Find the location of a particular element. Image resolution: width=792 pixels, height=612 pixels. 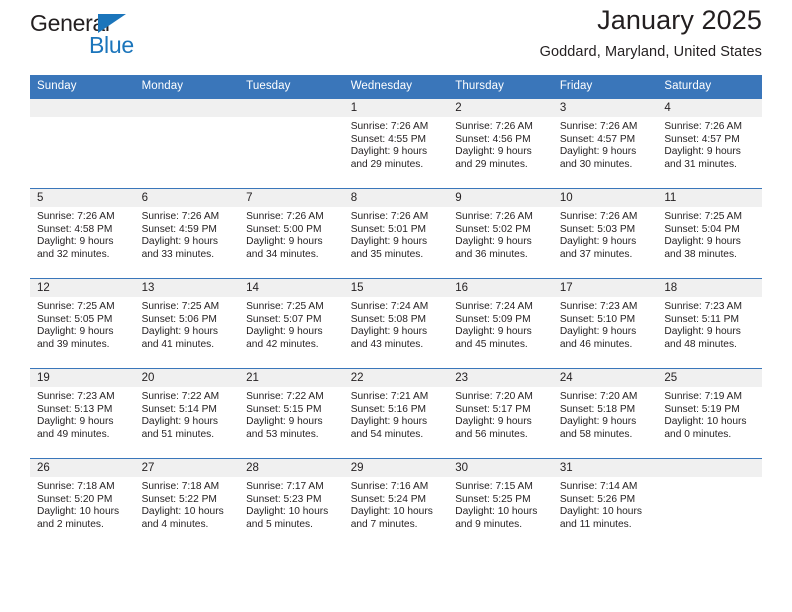

sunrise-text: Sunrise: 7:23 AM is located at coordinates (76, 396).